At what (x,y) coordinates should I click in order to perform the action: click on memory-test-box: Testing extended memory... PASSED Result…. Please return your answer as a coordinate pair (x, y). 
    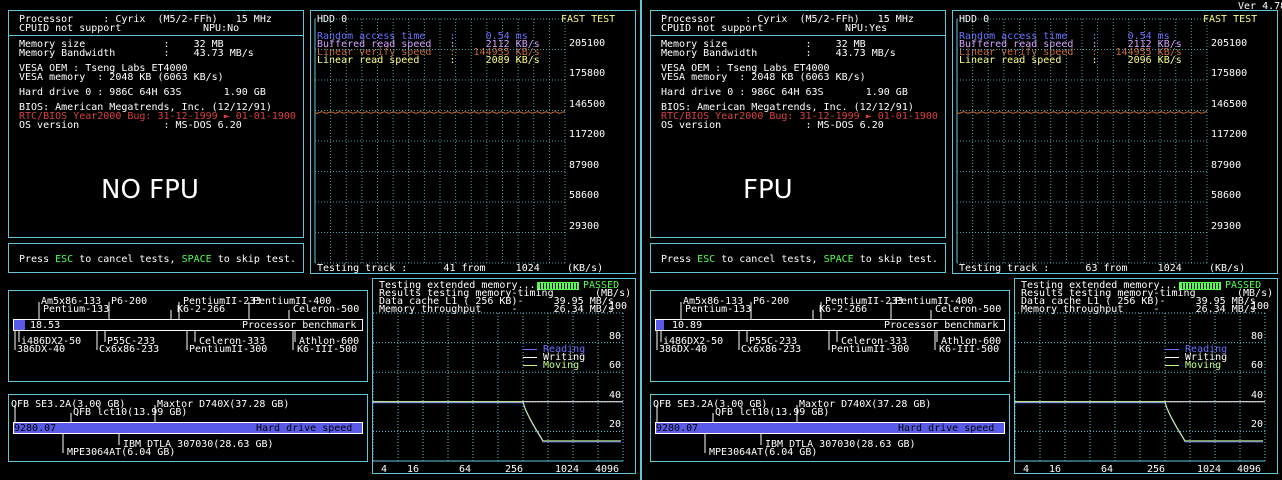
    Looking at the image, I should click on (1146, 376).